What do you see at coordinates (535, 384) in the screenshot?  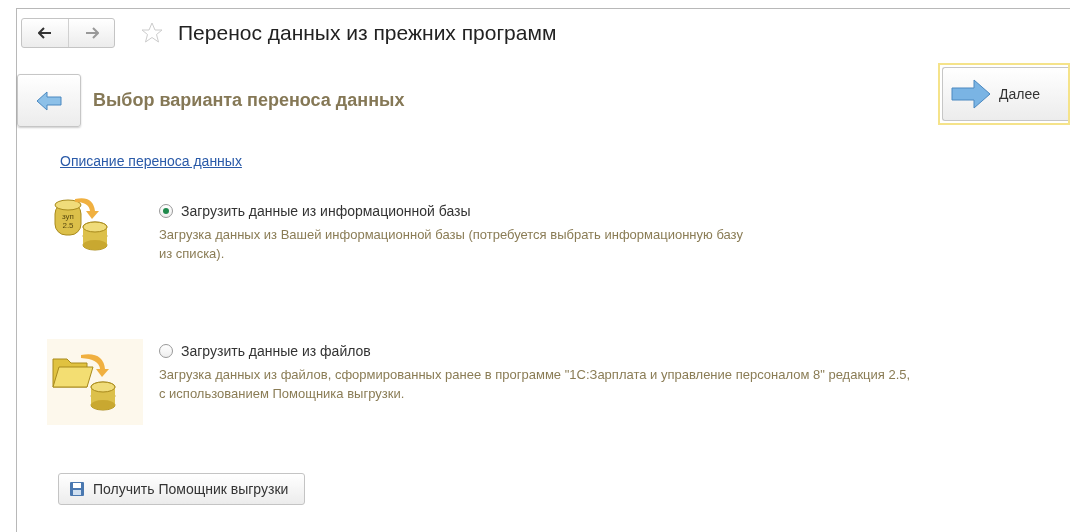 I see `option-description: Загрузка данных из файлов, сформированных ранее в программе "1С:Зарплата и управление персоналом 8" редакция 2.5, с использованием Помощника выгрузки.` at bounding box center [535, 384].